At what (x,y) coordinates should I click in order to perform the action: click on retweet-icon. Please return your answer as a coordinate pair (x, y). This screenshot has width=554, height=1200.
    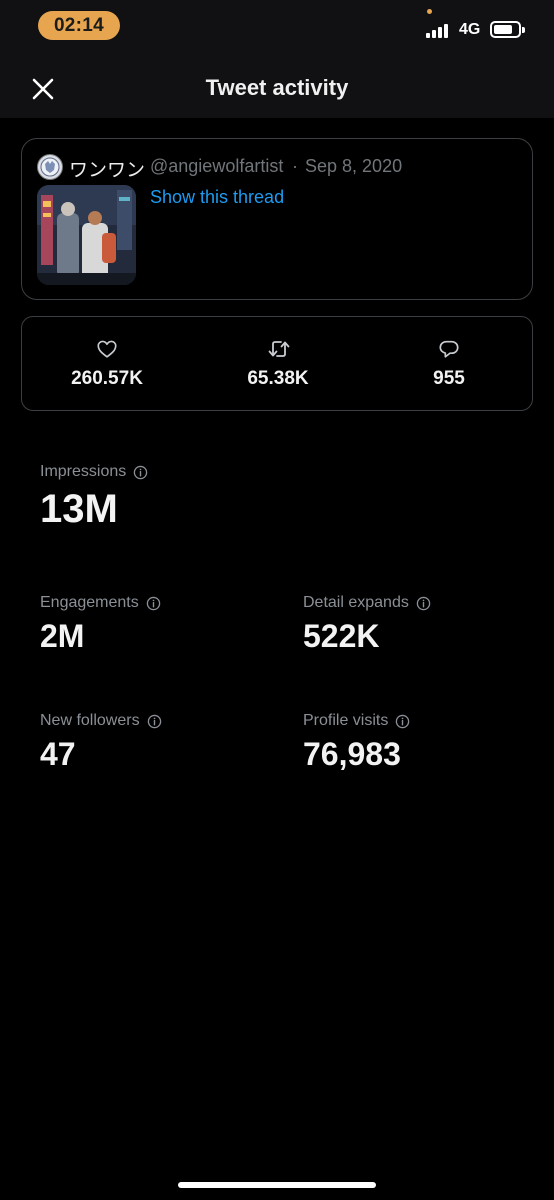
    Looking at the image, I should click on (279, 349).